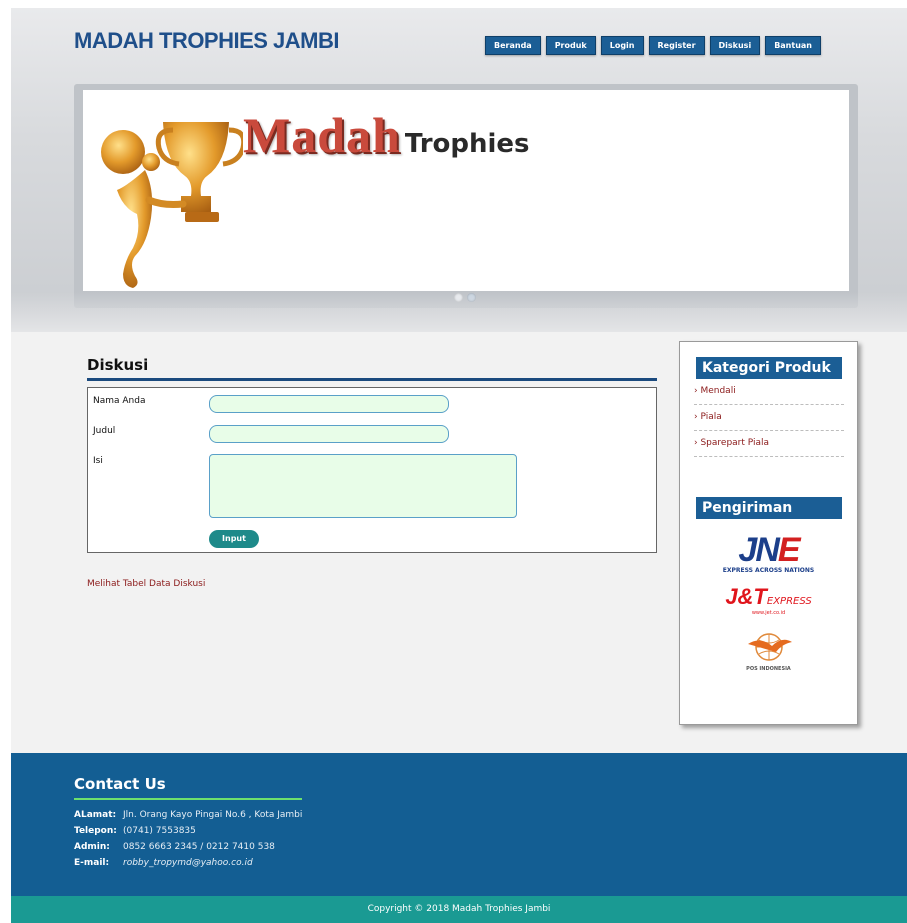 Image resolution: width=907 pixels, height=923 pixels. What do you see at coordinates (768, 570) in the screenshot?
I see `jne-tagline: EXPRESS ACROSS NATIONS` at bounding box center [768, 570].